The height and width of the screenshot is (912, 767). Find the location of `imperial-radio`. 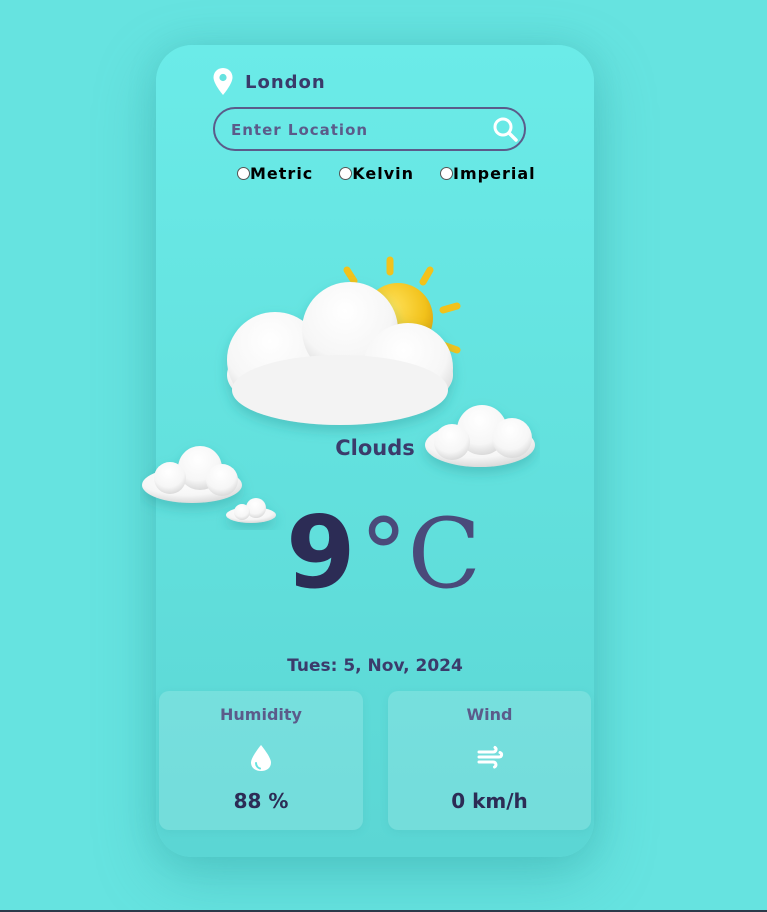

imperial-radio is located at coordinates (447, 173).